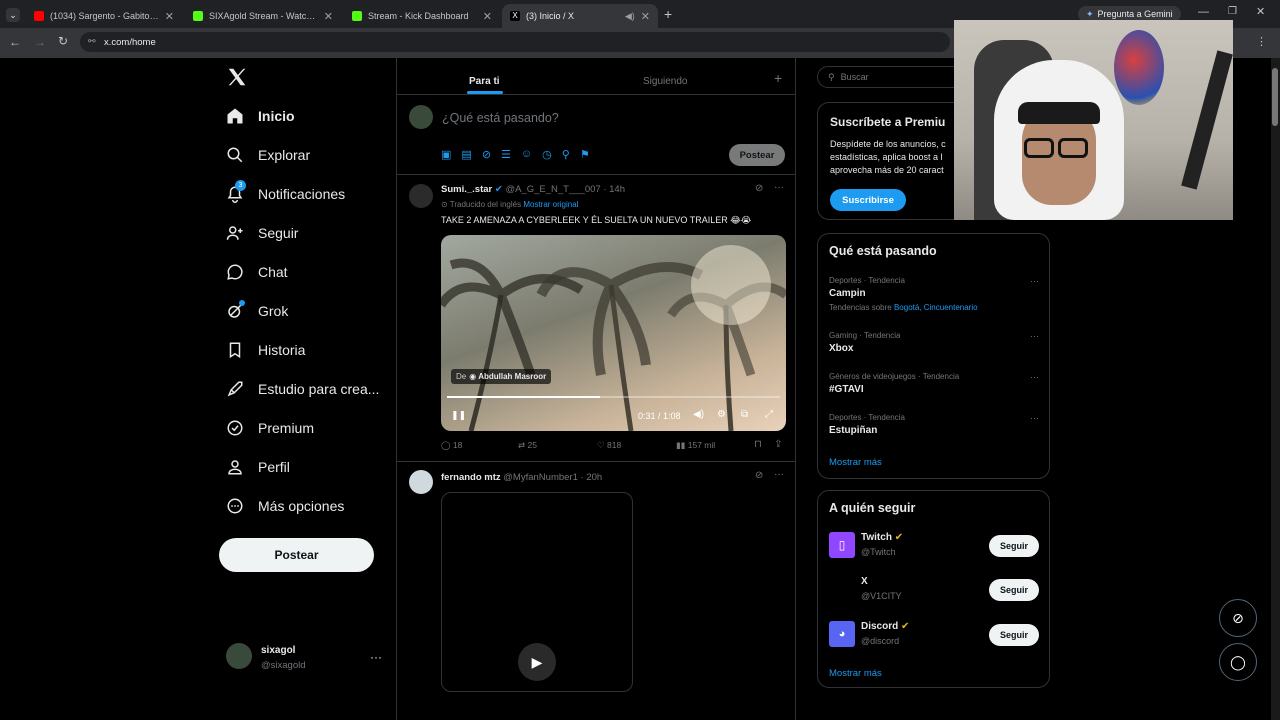 This screenshot has width=1280, height=720. Describe the element at coordinates (868, 200) in the screenshot. I see `subscribe-button: Suscribirse` at that location.